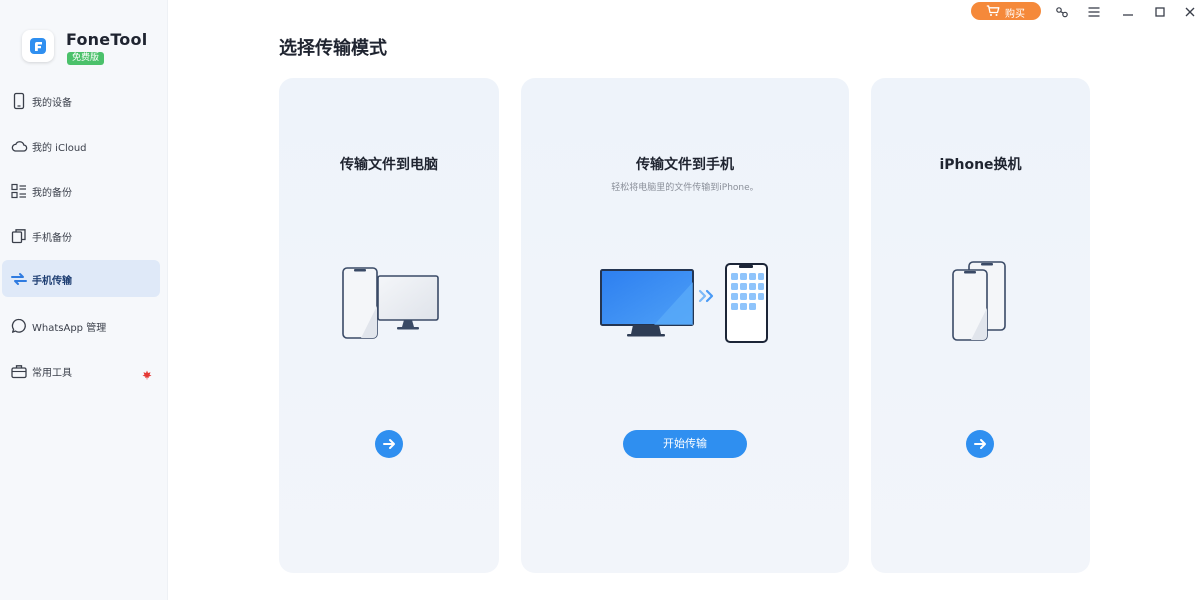  I want to click on card-title: iPhone换机, so click(980, 165).